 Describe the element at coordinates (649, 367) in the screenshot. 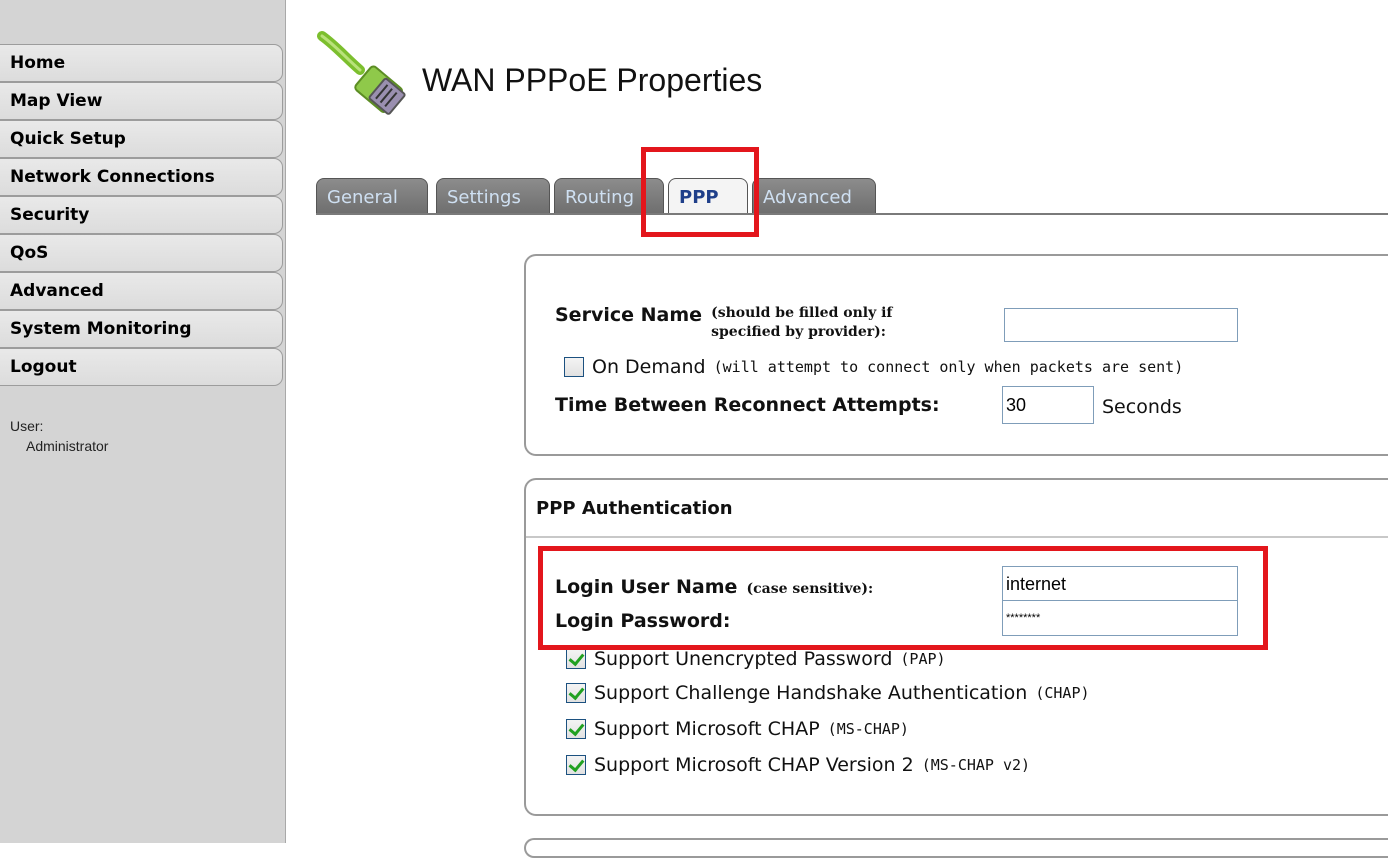

I see `on-demand-label: On Demand` at that location.